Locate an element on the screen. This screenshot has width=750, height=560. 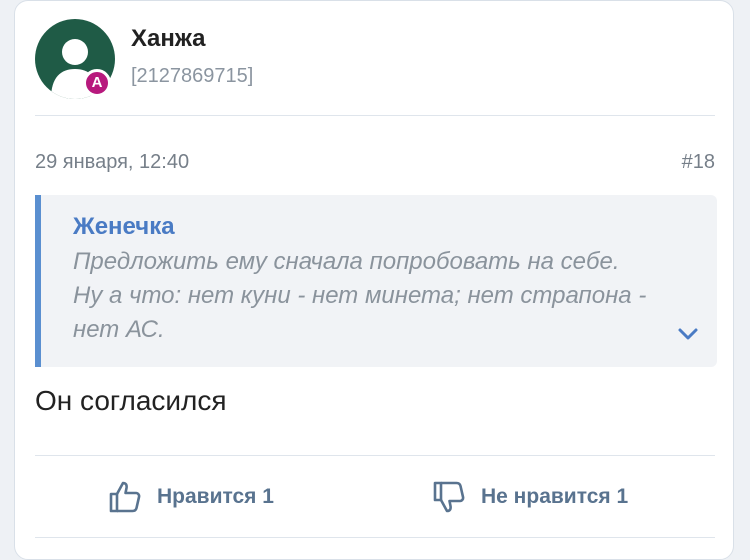
dislike-button: Не нравится 1 is located at coordinates (529, 497).